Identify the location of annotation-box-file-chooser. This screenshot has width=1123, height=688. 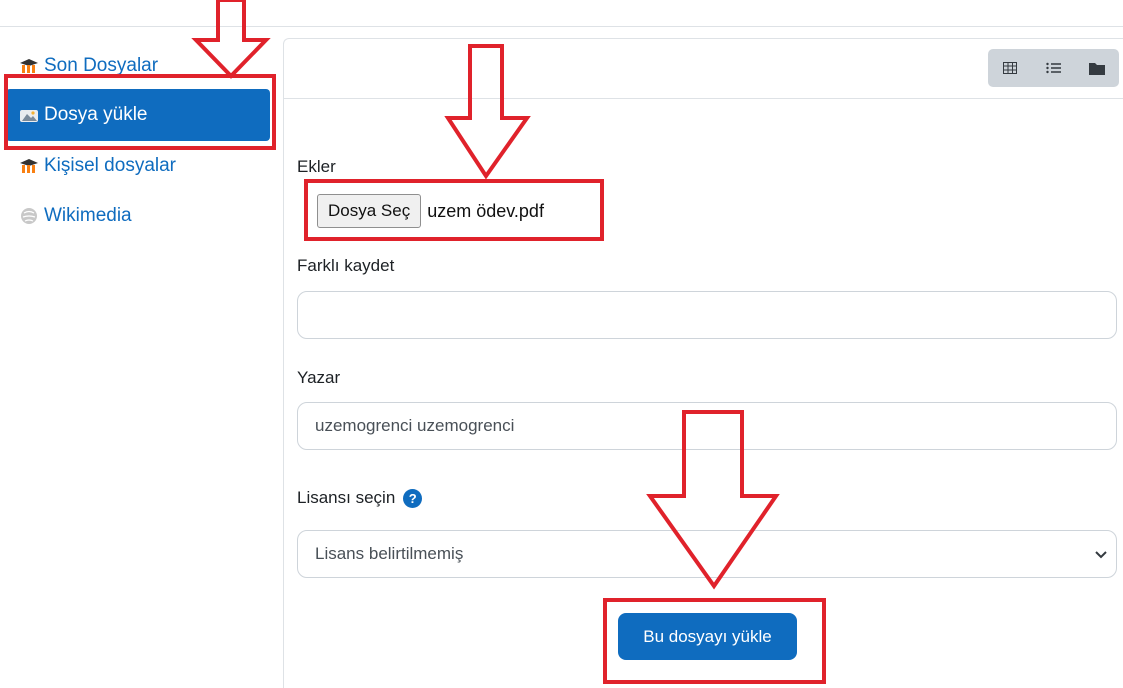
(454, 210).